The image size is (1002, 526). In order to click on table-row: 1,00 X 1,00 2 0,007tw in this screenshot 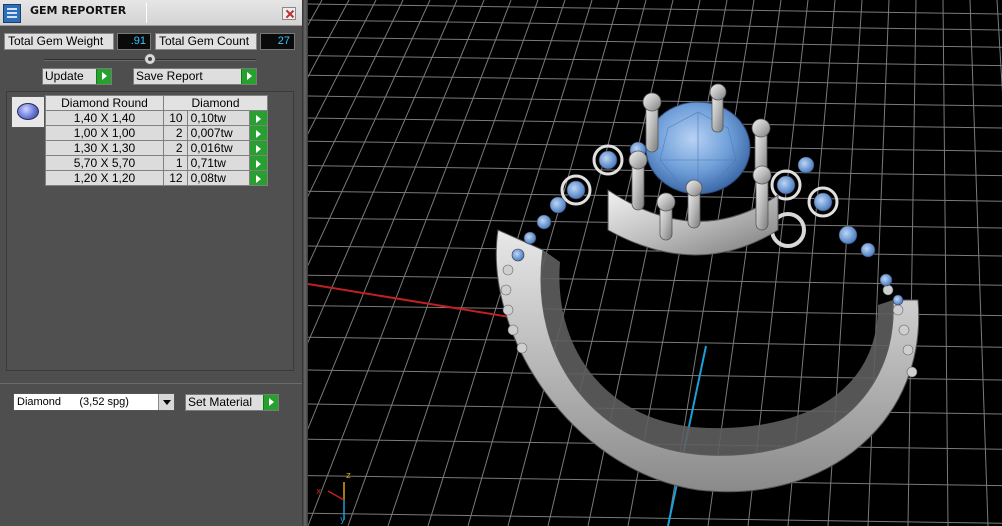, I will do `click(157, 133)`.